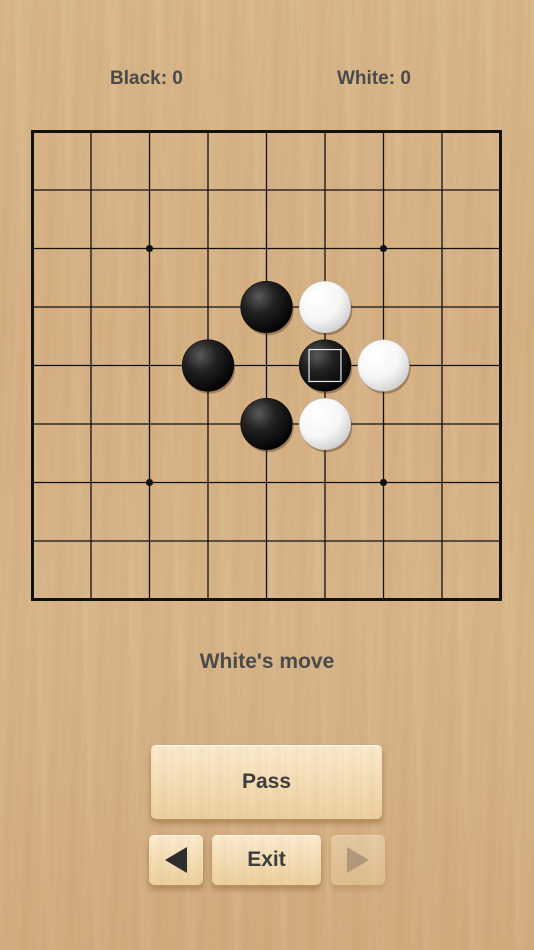  What do you see at coordinates (146, 78) in the screenshot?
I see `black-score: Black: 0` at bounding box center [146, 78].